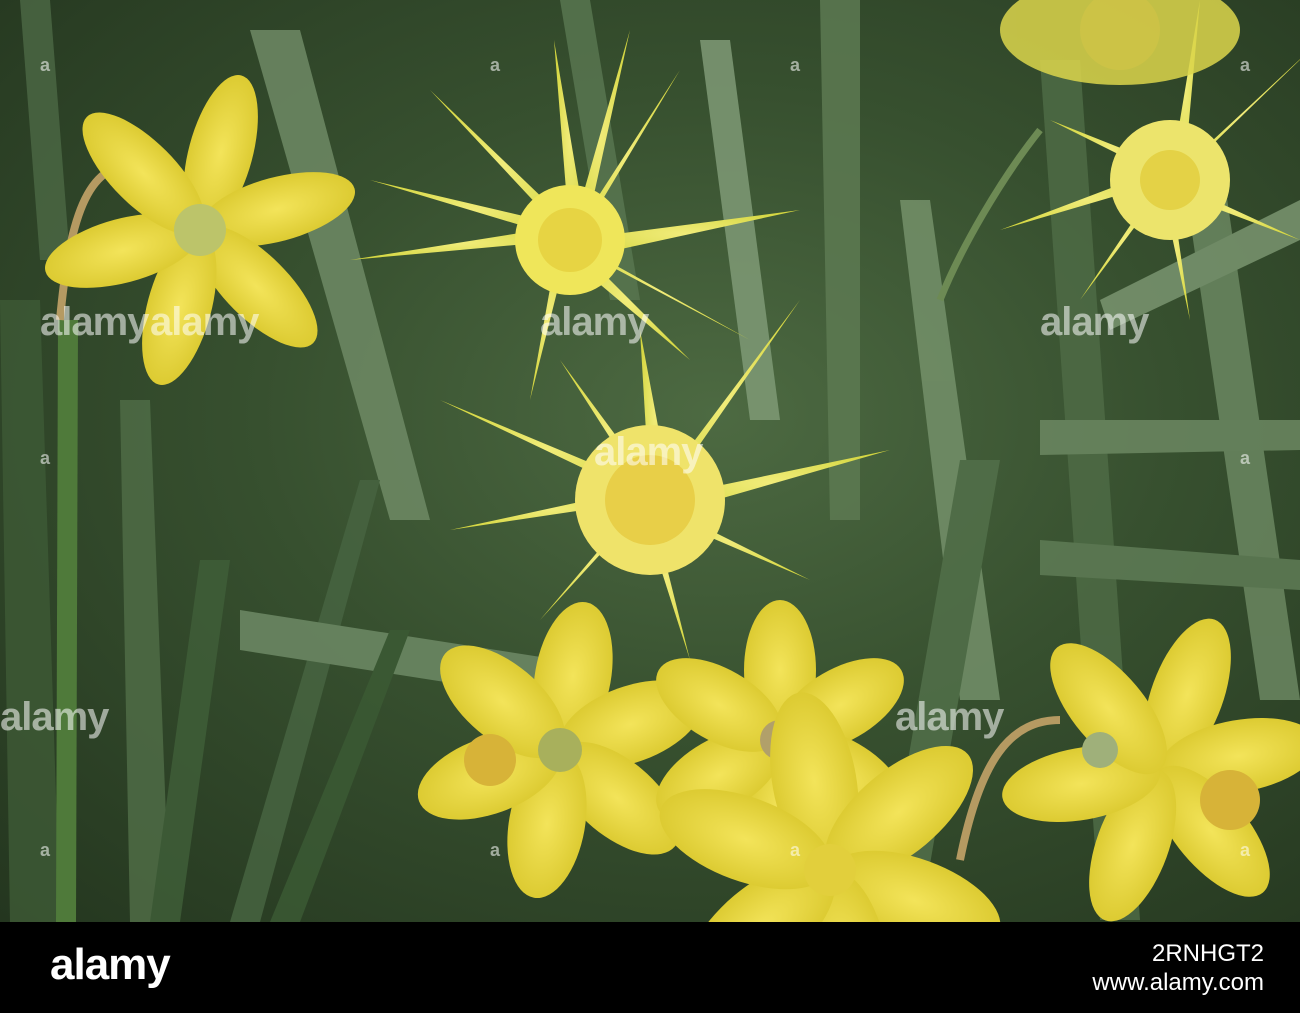  I want to click on daffodil-bottom-left, so click(560, 750).